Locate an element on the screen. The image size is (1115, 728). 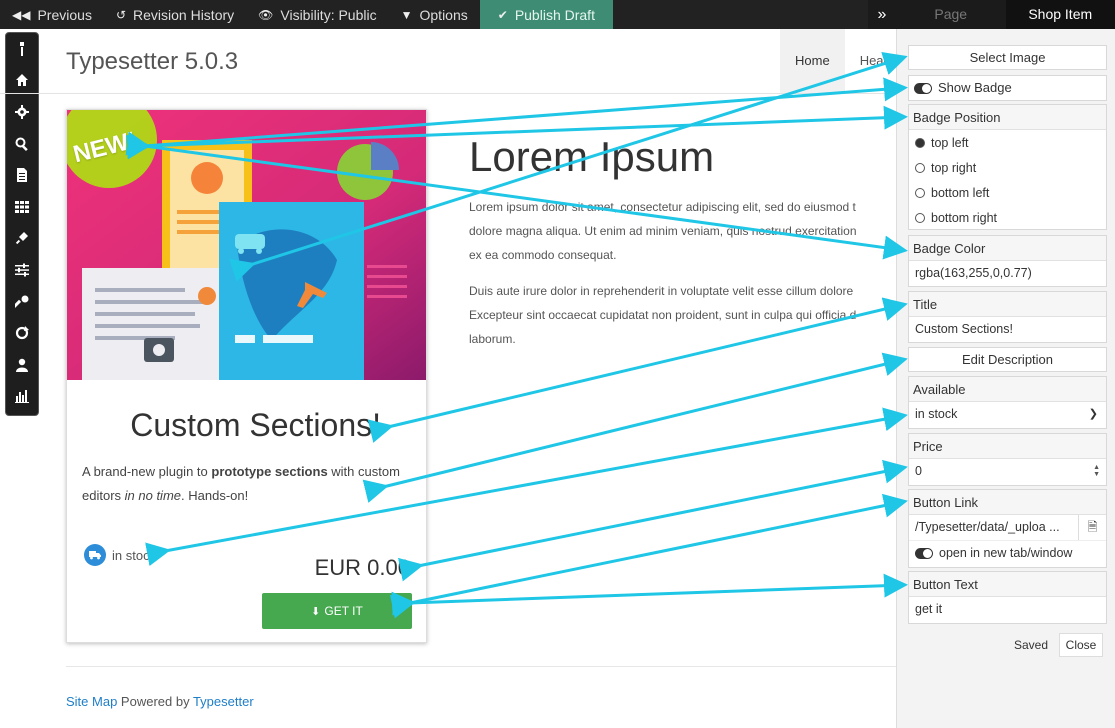
arrow-button-link is located at coordinates (648, 556).